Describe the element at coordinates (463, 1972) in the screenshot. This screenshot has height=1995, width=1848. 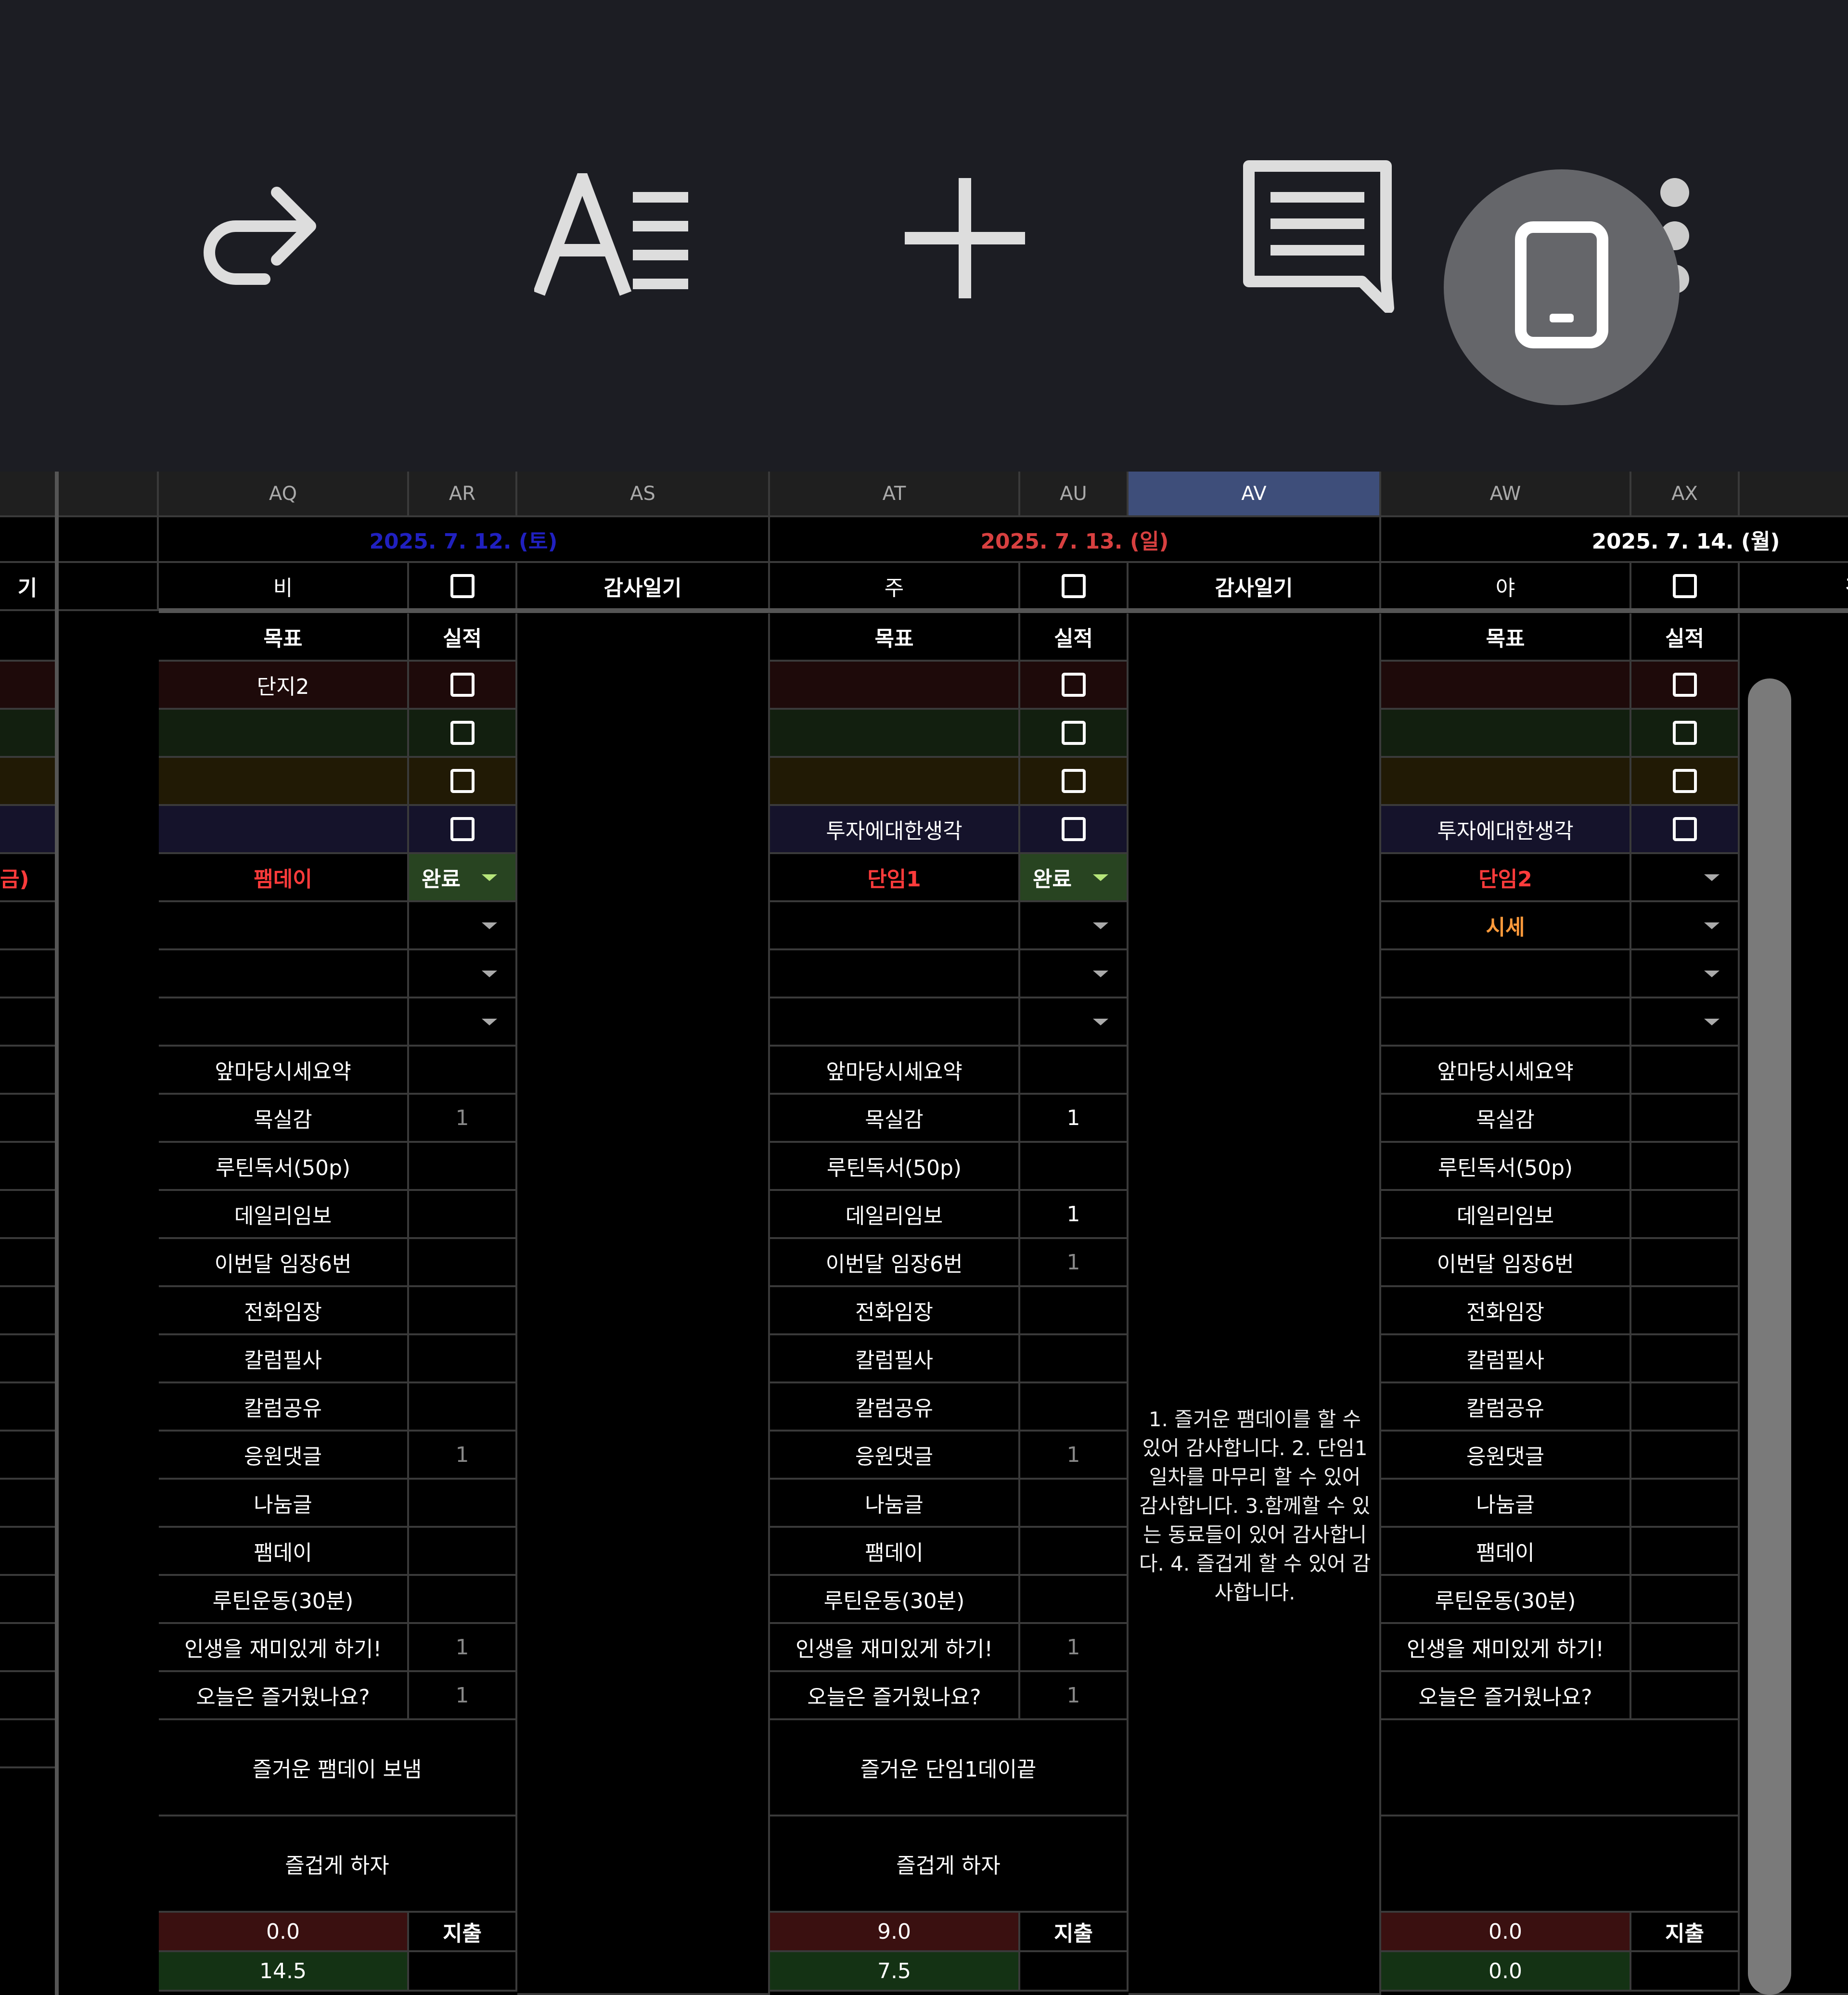
I see `blank-cell` at that location.